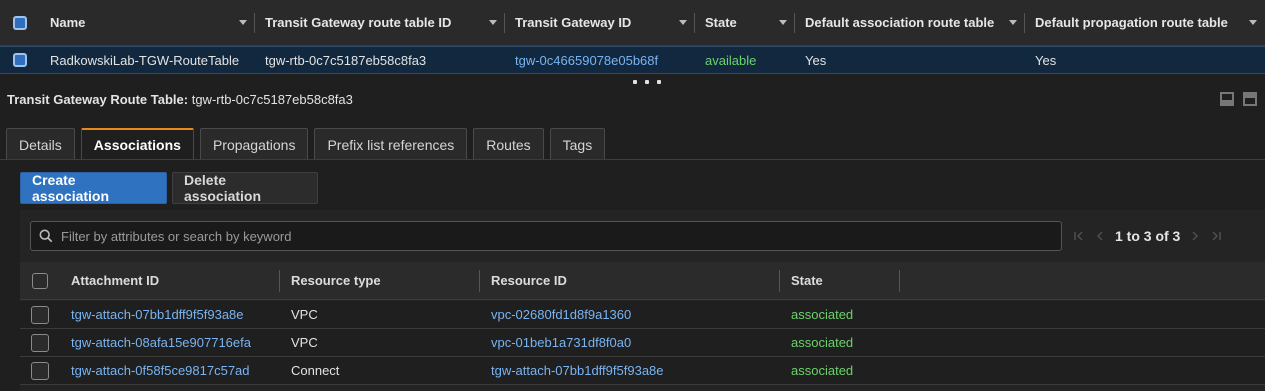 The image size is (1265, 391). What do you see at coordinates (647, 83) in the screenshot?
I see `pane-resize-handle` at bounding box center [647, 83].